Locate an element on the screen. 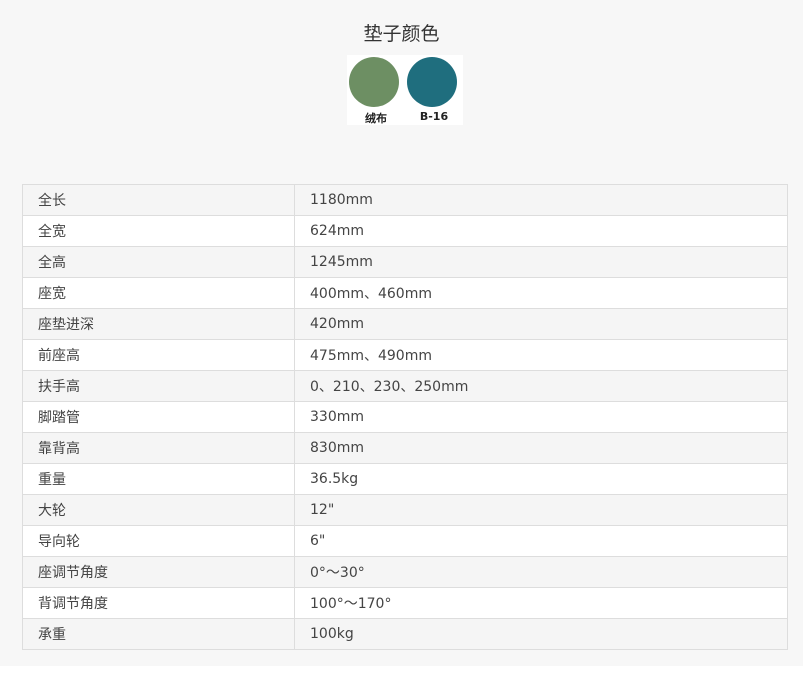 Image resolution: width=803 pixels, height=676 pixels. spec-value: 6" is located at coordinates (541, 541).